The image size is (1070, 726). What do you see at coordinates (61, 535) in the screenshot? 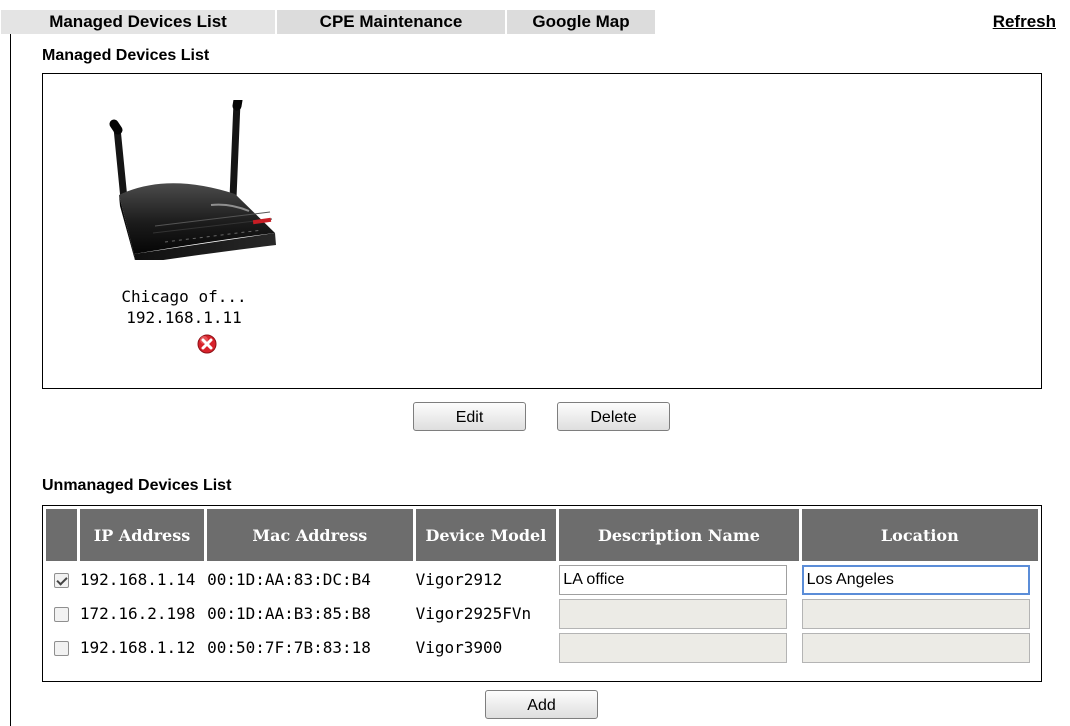
I see `select-column-header` at bounding box center [61, 535].